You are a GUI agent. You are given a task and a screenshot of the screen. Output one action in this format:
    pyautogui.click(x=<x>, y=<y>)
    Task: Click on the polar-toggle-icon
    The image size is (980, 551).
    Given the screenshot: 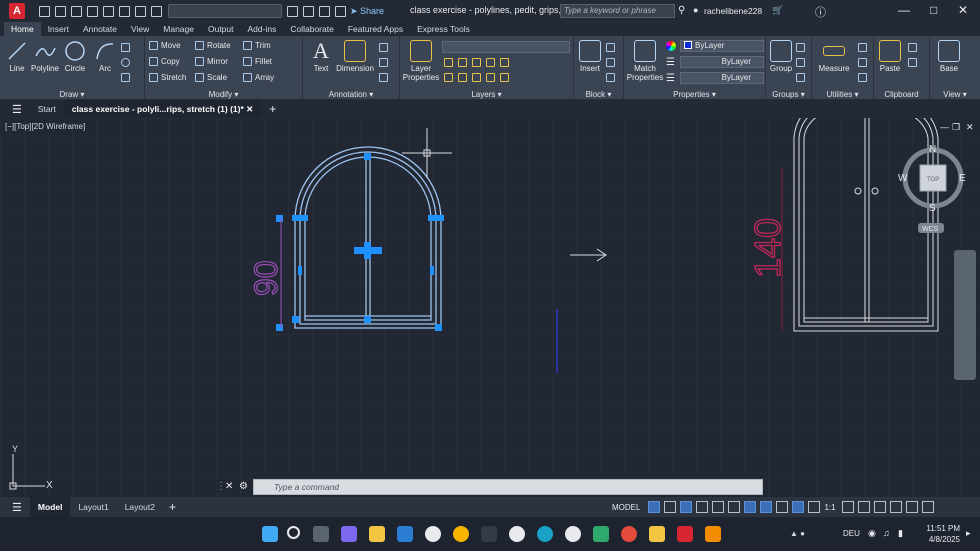 What is the action you would take?
    pyautogui.click(x=702, y=507)
    